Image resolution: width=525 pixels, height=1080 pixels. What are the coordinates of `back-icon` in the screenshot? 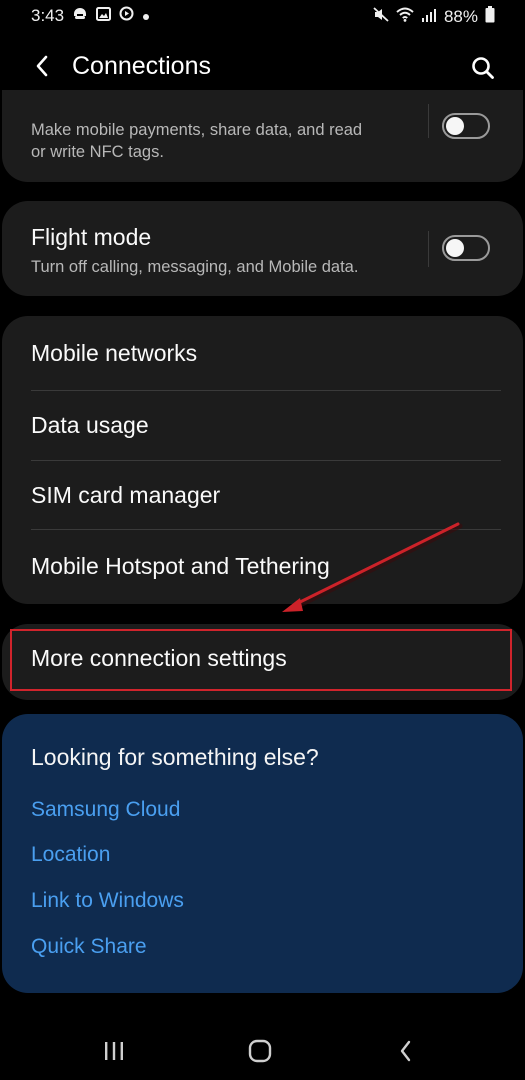 It's located at (405, 1051).